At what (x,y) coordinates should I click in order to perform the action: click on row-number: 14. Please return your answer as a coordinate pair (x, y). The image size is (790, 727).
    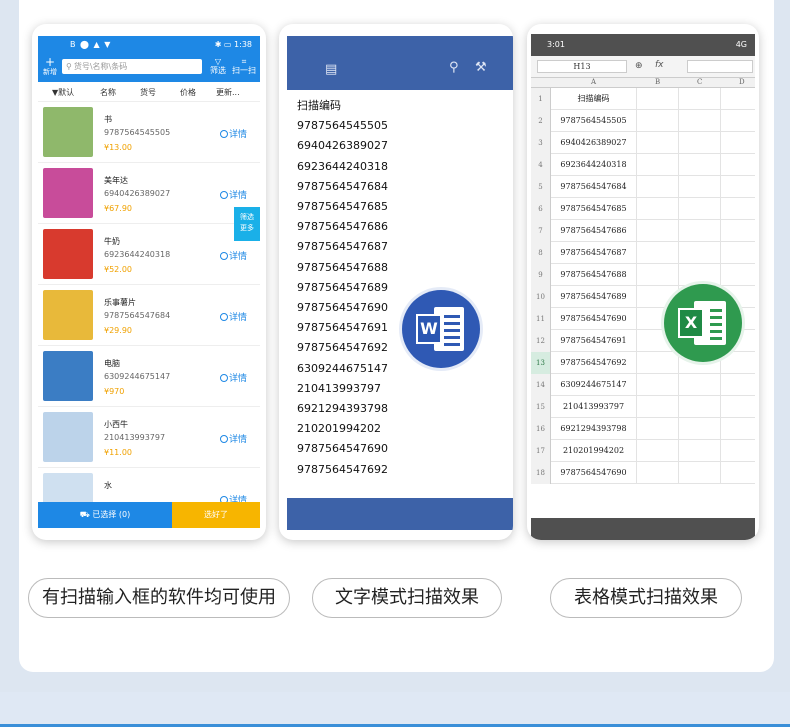
    Looking at the image, I should click on (541, 385).